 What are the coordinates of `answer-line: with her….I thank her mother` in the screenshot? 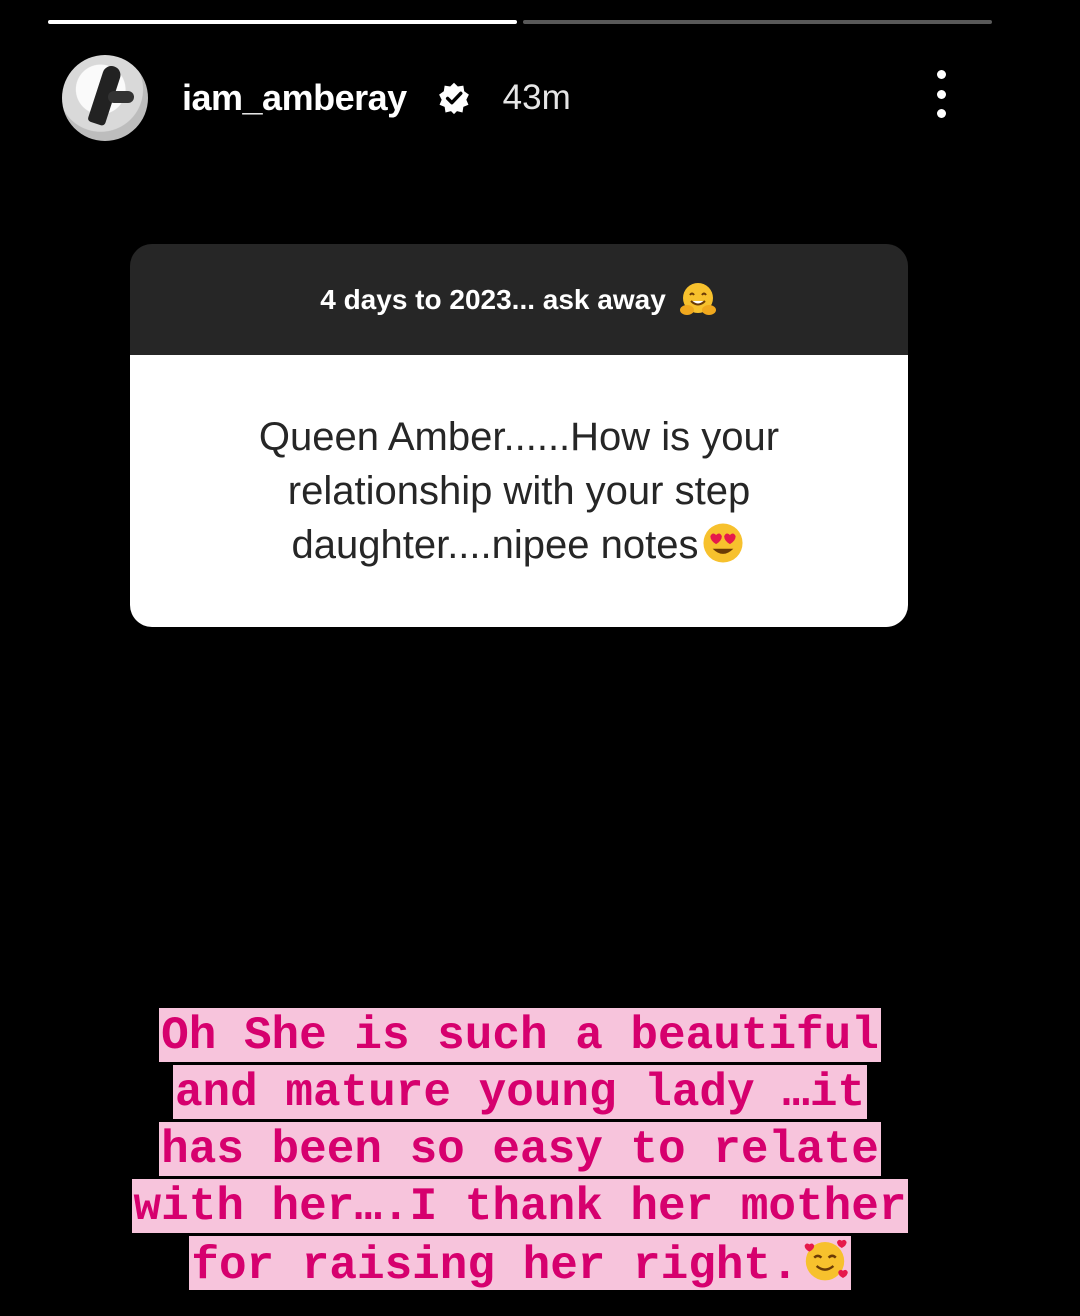 It's located at (520, 1206).